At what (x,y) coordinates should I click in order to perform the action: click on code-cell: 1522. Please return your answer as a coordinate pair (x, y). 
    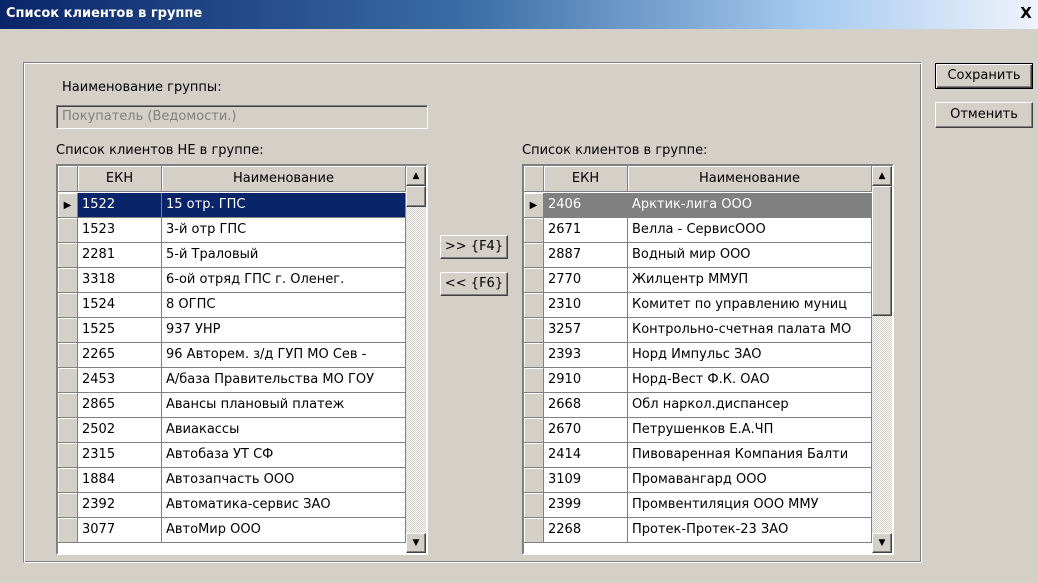
    Looking at the image, I should click on (120, 205).